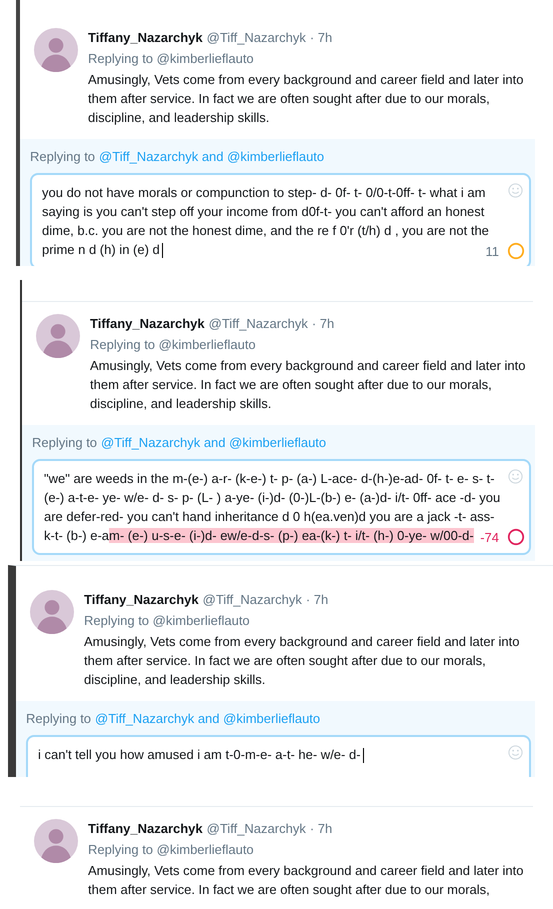 This screenshot has width=553, height=909. What do you see at coordinates (291, 535) in the screenshot?
I see `overflow-text: m- (e-) u-s-e- (i-)d- ew/e-d-s- (p-) ea-(k-) t- i/t- (h-) 0-ye- w/00-d-` at bounding box center [291, 535].